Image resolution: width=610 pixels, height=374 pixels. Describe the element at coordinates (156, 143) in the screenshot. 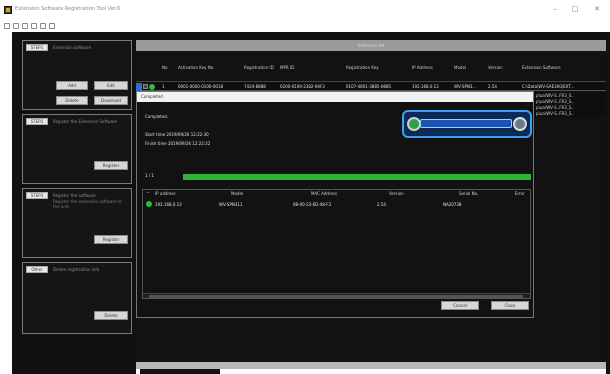

I see `finish-time-label: Finish time` at that location.